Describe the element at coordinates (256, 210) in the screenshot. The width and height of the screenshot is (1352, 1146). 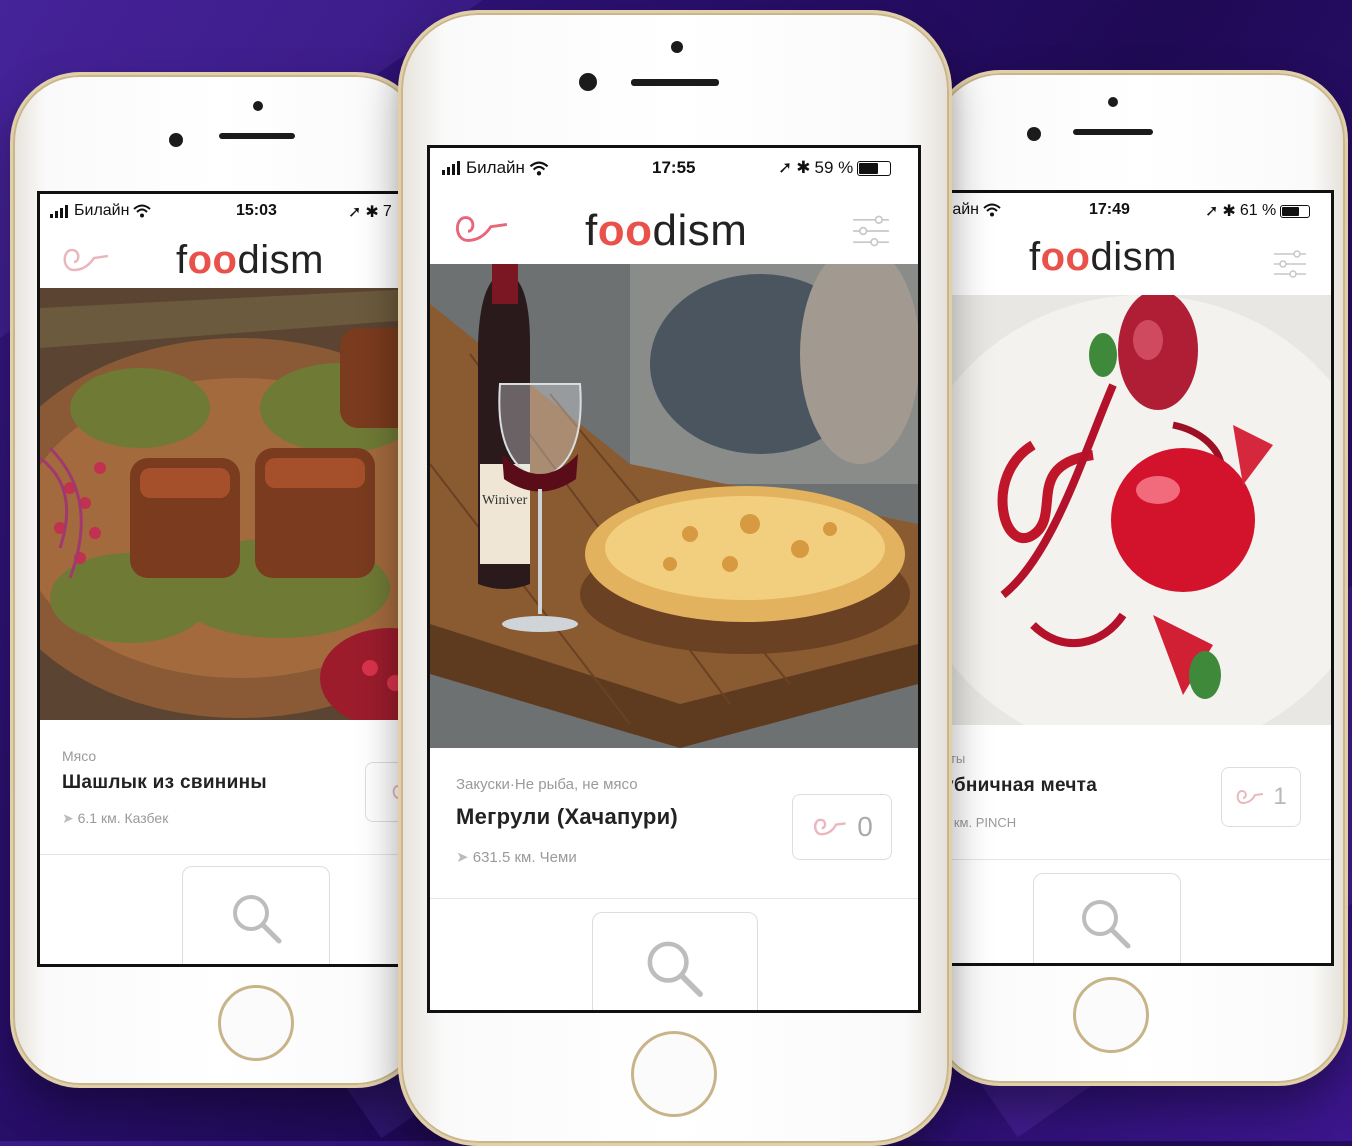
I see `status-time: 15:03` at that location.